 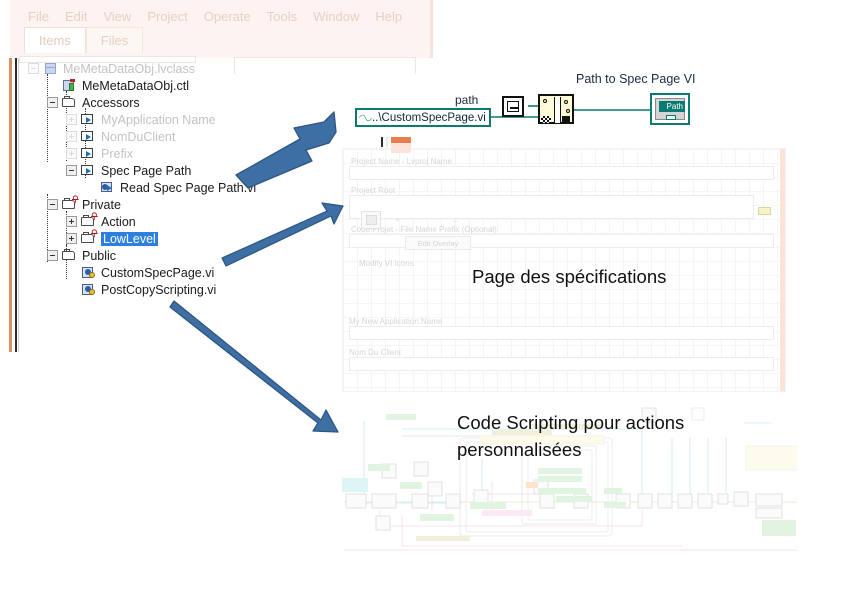 What do you see at coordinates (158, 119) in the screenshot?
I see `tree-item-label: MyApplication Name` at bounding box center [158, 119].